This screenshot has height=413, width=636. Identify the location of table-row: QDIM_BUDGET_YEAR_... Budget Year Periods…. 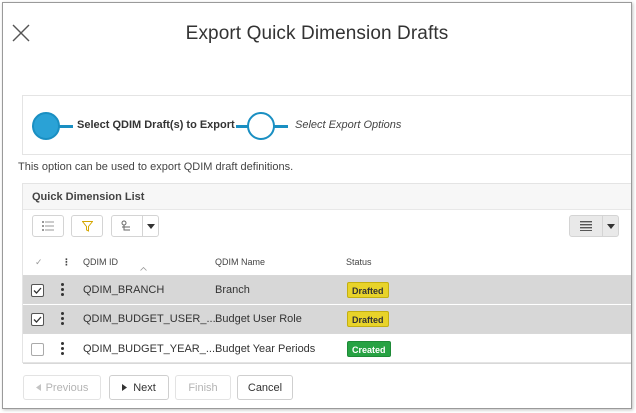
(327, 349).